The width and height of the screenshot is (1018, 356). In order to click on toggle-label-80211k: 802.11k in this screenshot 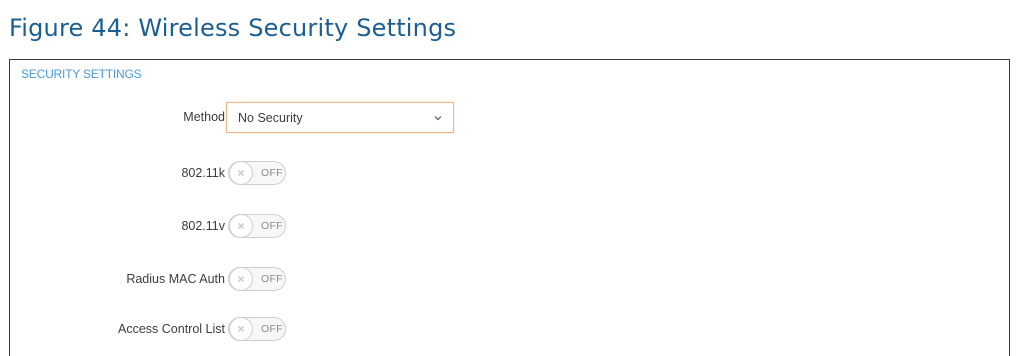, I will do `click(203, 173)`.